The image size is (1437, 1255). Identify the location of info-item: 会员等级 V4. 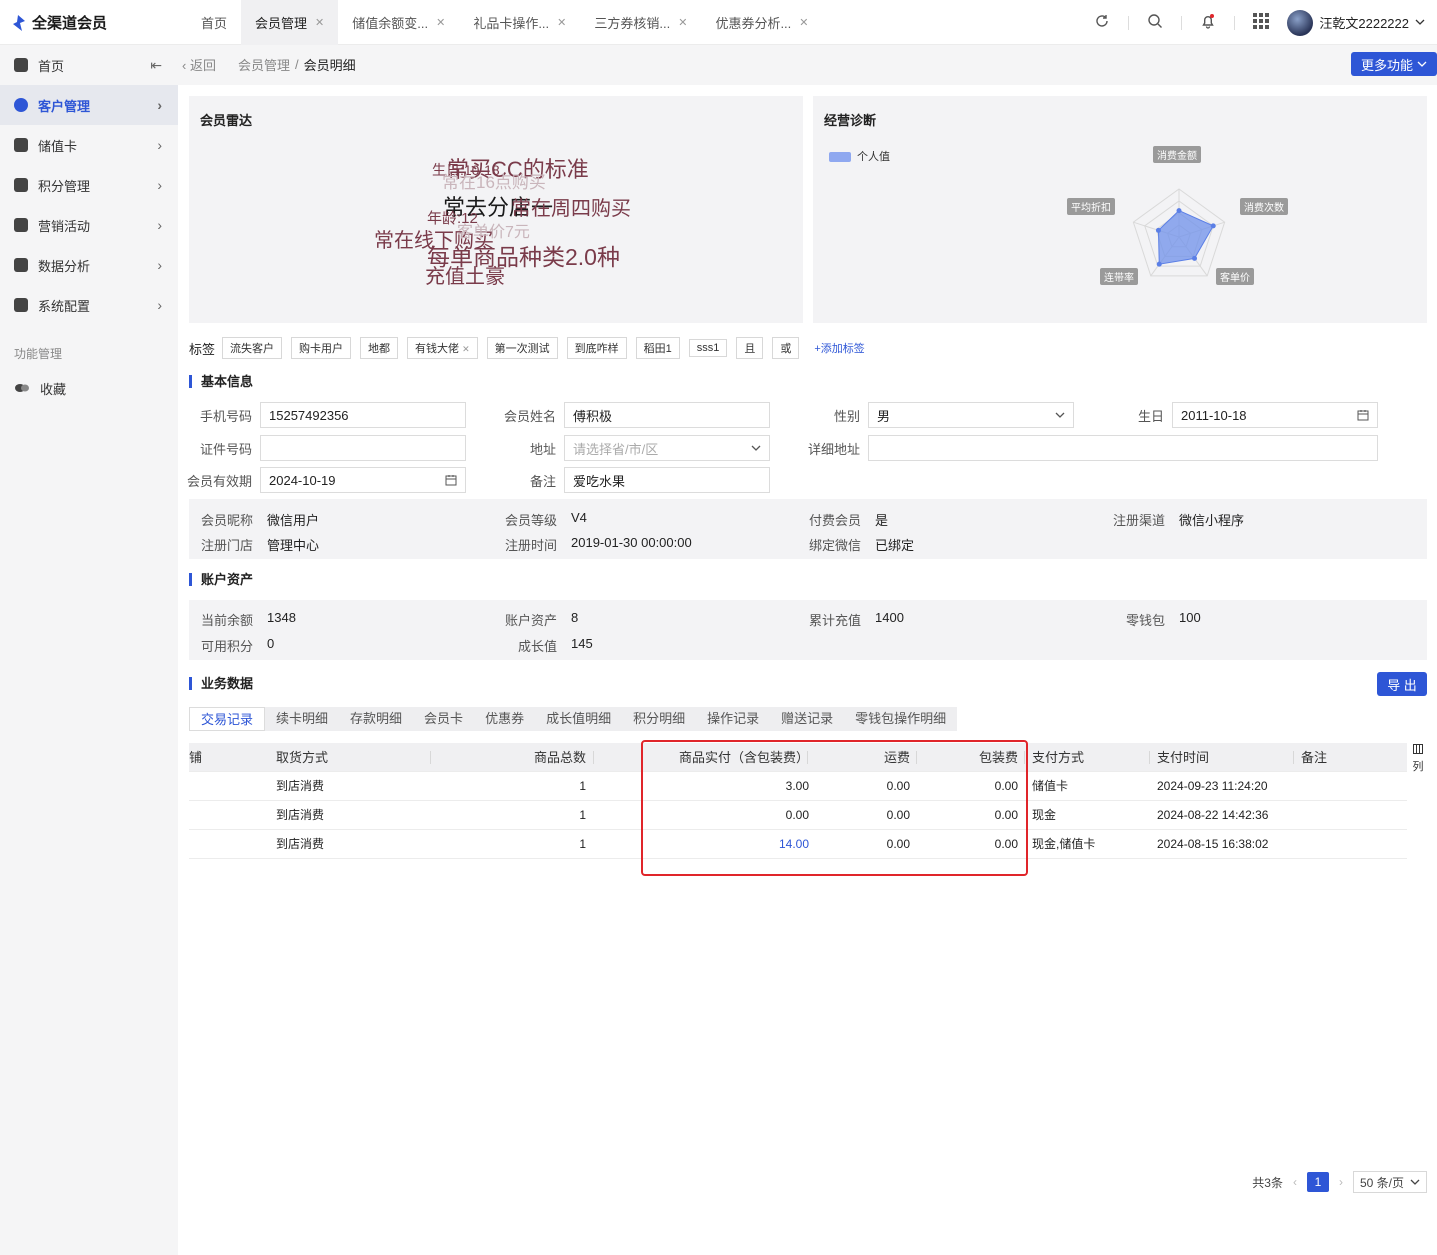
(540, 519).